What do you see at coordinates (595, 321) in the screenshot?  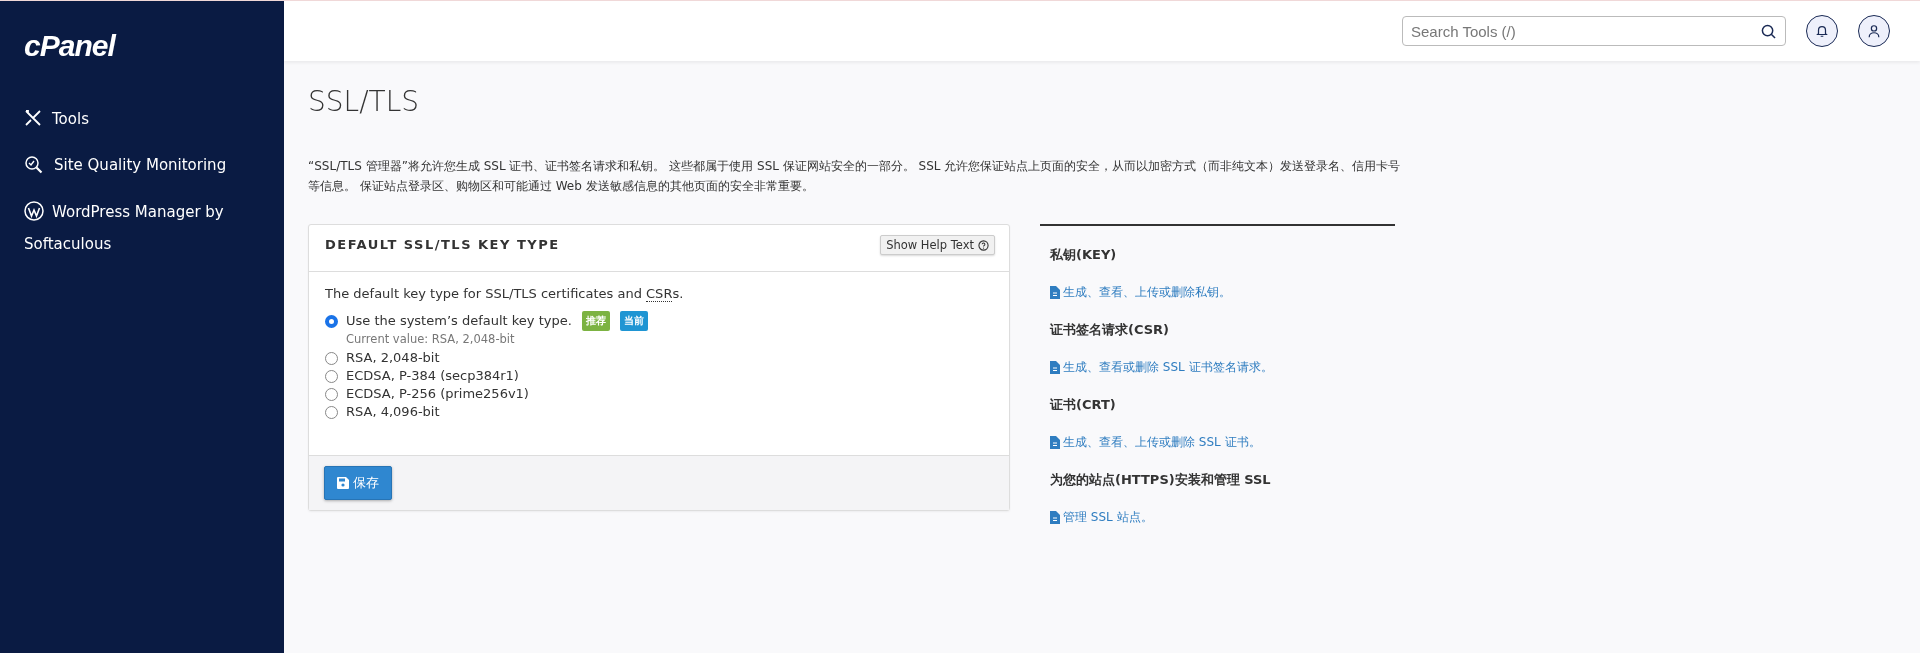 I see `tag: 推荐` at bounding box center [595, 321].